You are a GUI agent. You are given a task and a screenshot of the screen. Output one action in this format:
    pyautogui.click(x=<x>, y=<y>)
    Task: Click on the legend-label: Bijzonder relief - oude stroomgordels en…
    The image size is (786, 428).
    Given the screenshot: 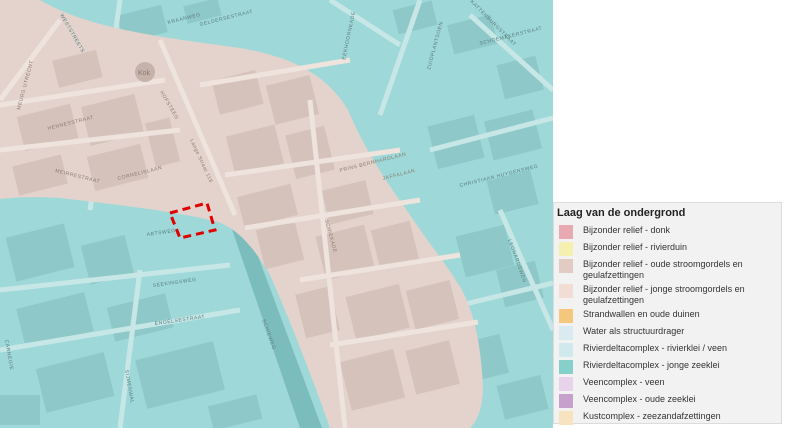 What is the action you would take?
    pyautogui.click(x=663, y=269)
    